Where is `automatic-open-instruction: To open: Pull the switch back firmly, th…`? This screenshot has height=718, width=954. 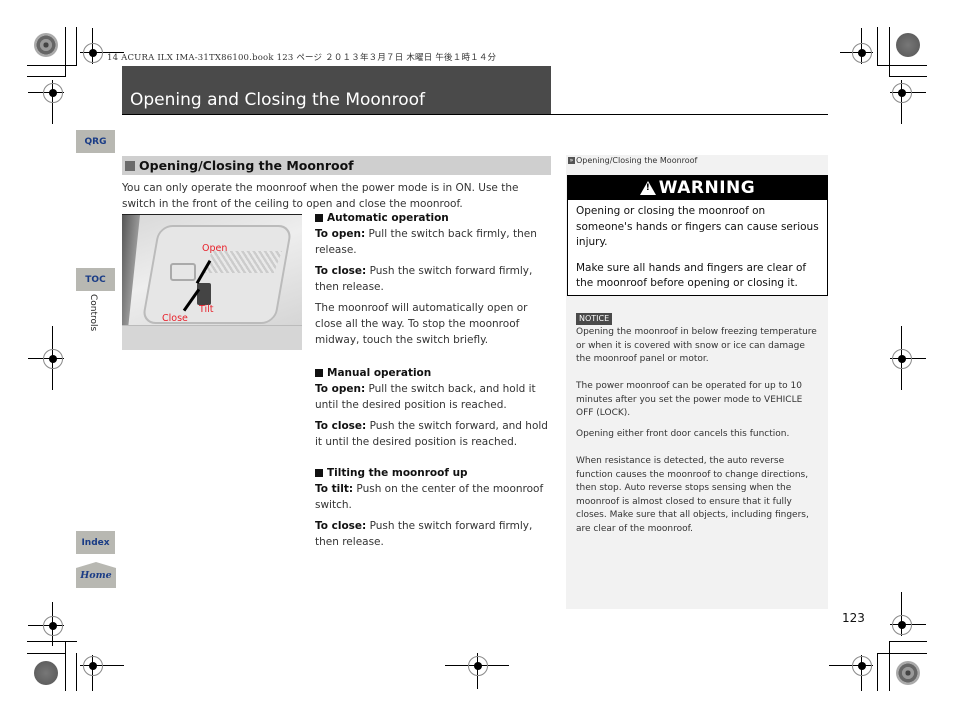 automatic-open-instruction: To open: Pull the switch back firmly, th… is located at coordinates (426, 242).